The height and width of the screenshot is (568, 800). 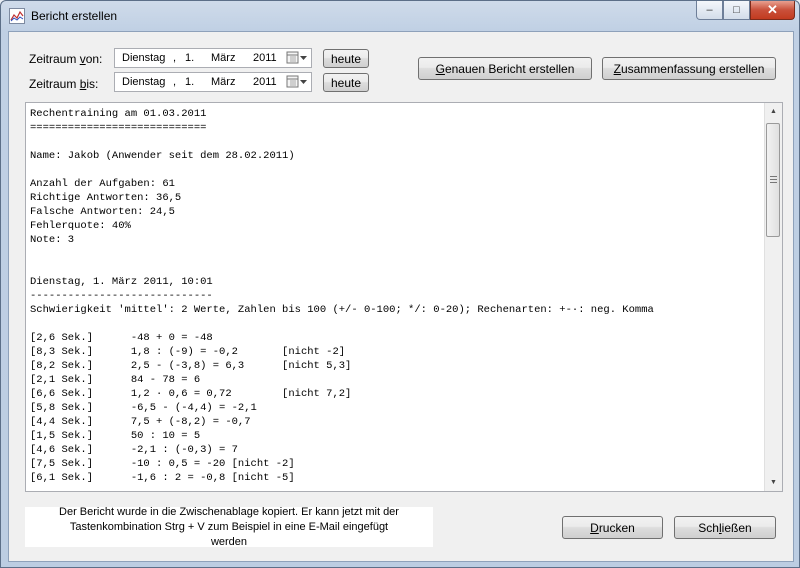 I want to click on period-from-label: Zeitraum von:, so click(x=66, y=59).